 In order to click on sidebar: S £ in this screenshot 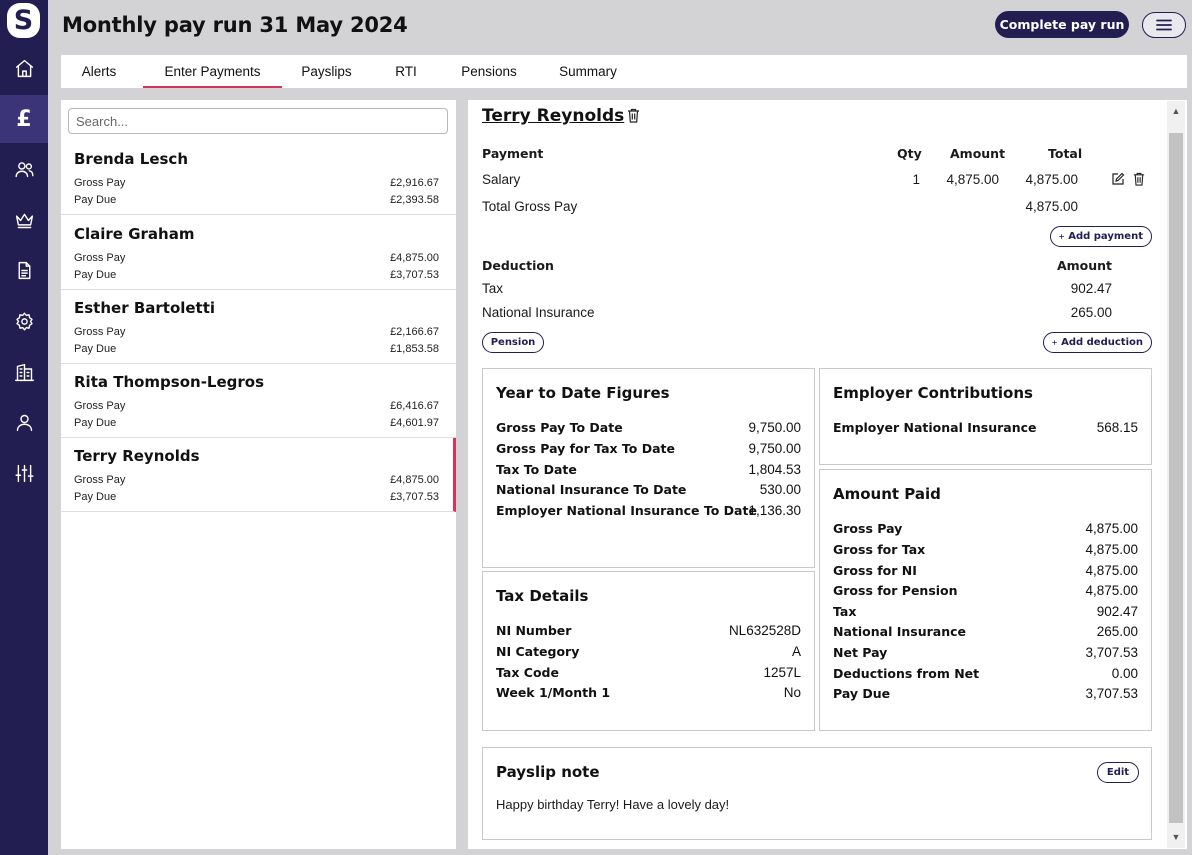, I will do `click(24, 427)`.